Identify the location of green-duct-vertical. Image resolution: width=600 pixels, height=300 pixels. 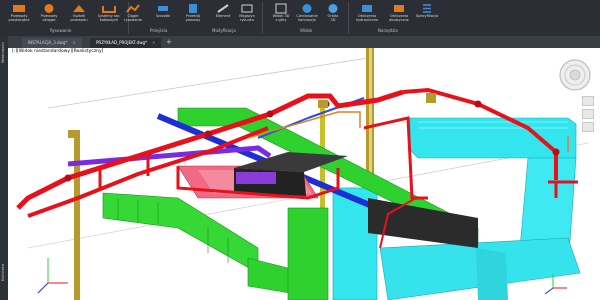
(308, 253).